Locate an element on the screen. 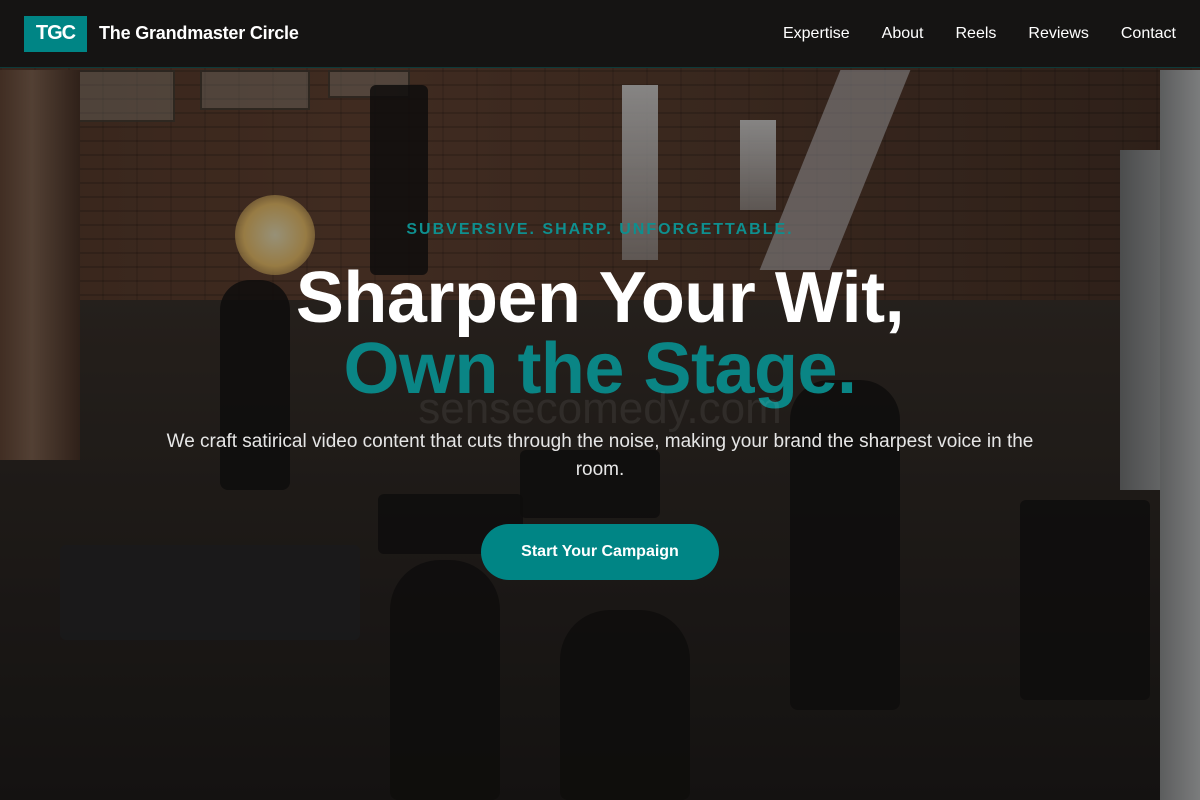 The height and width of the screenshot is (800, 1200). nav-links: Expertise About Reels Reviews Contact is located at coordinates (979, 34).